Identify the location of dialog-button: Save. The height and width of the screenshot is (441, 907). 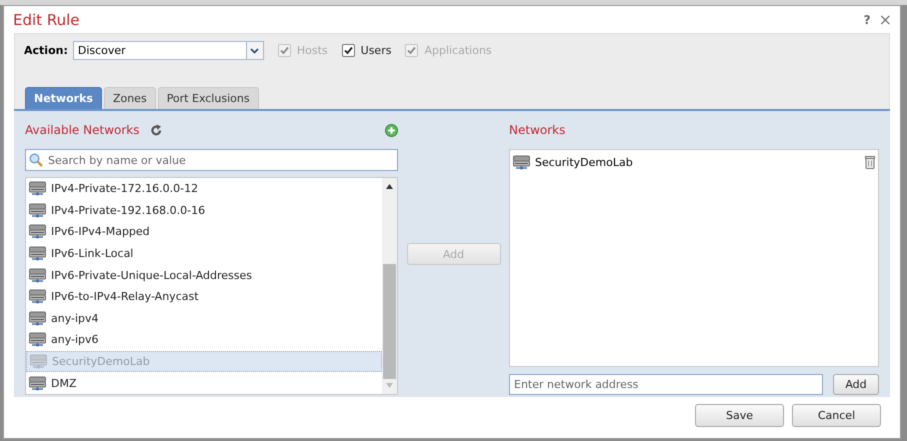
(739, 415).